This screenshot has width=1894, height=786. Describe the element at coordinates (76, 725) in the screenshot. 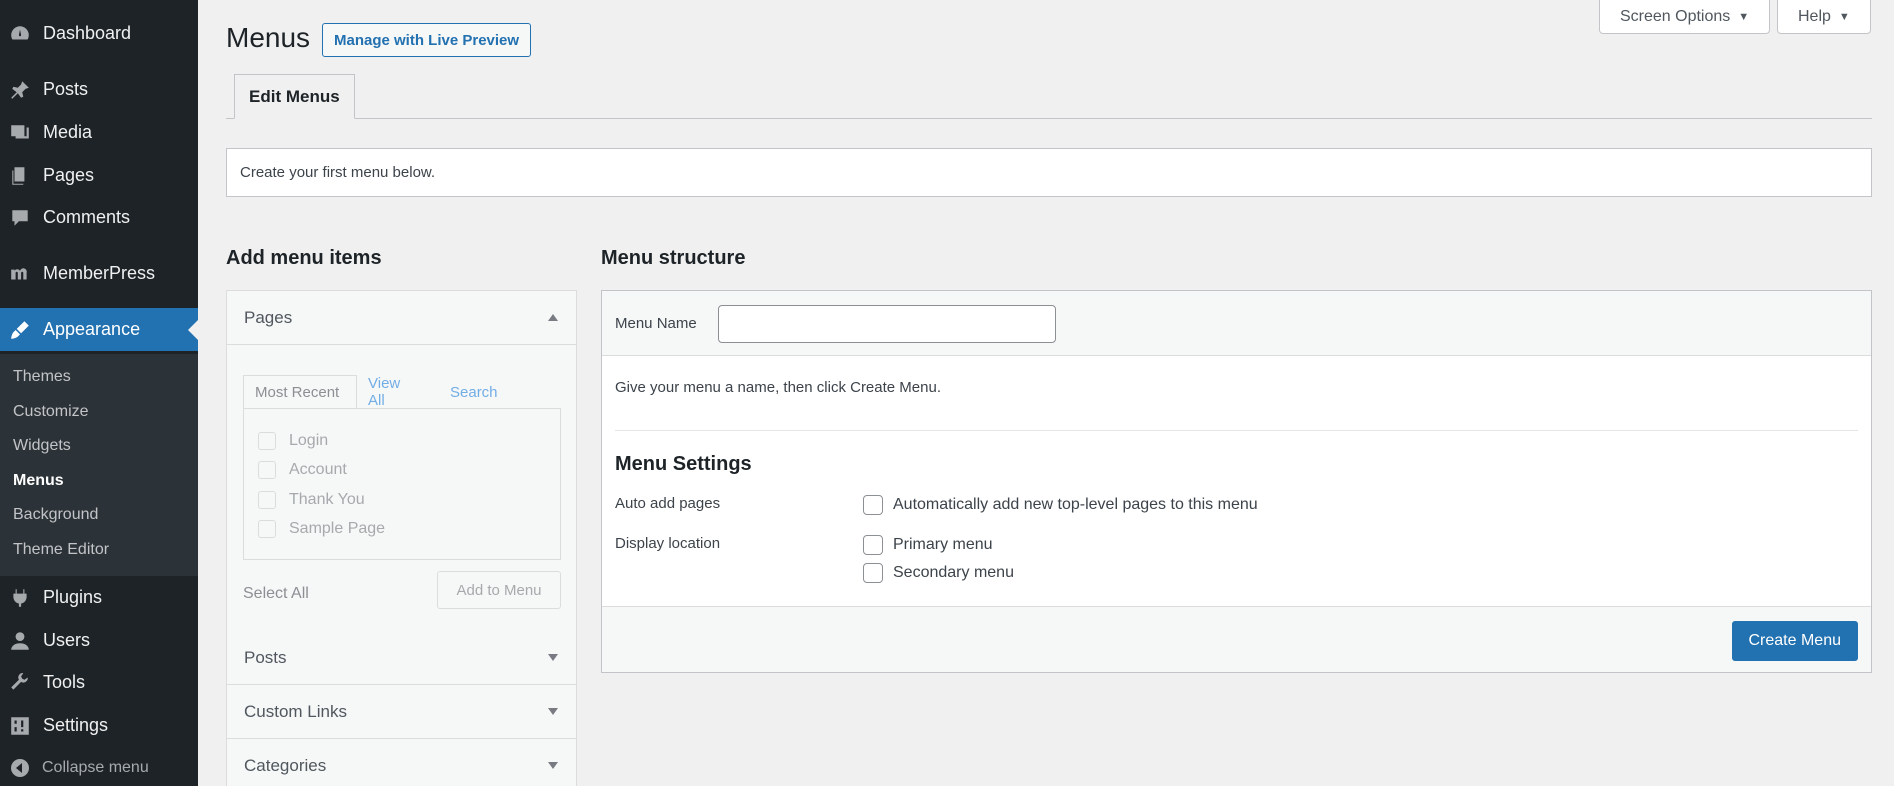

I see `sidebar-item-label: Settings` at that location.